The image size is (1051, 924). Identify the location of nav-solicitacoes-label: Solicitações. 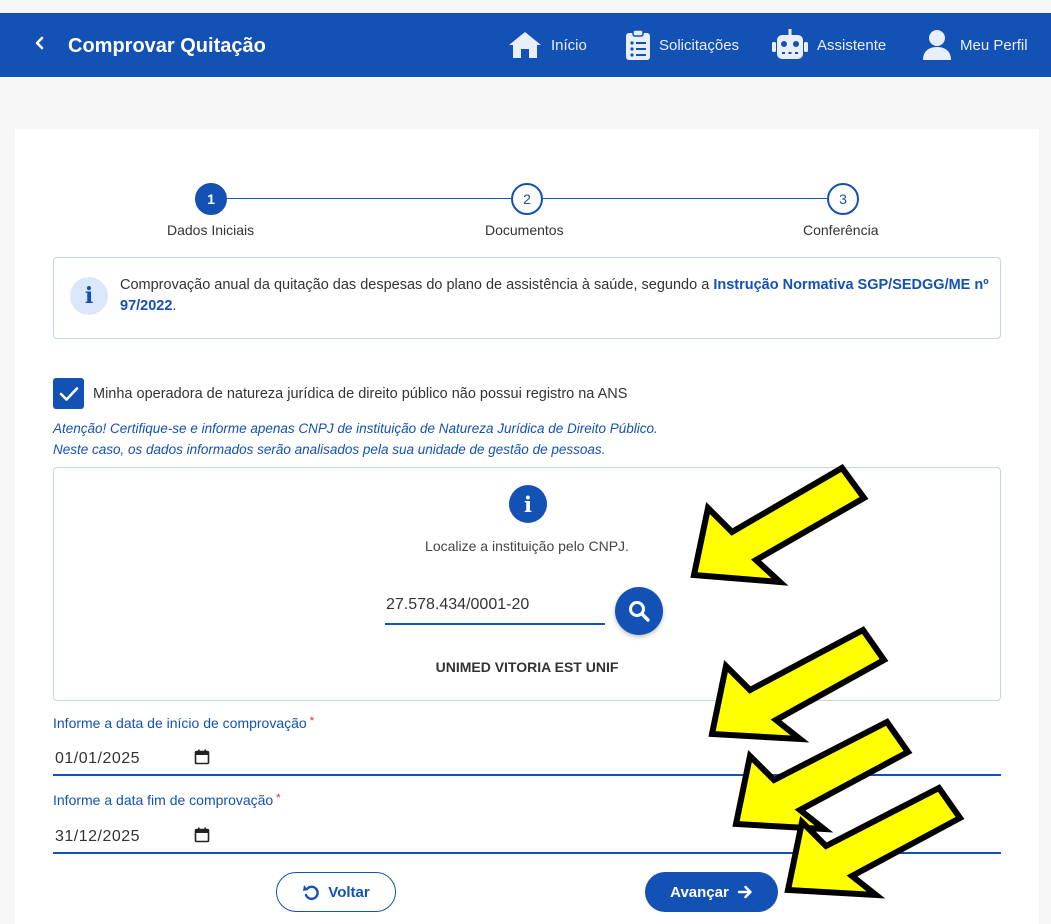
(699, 45).